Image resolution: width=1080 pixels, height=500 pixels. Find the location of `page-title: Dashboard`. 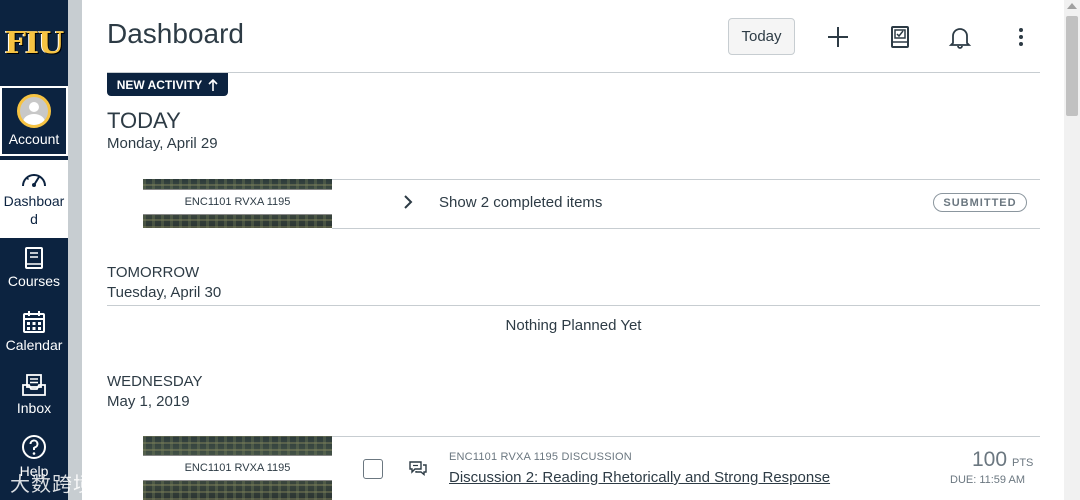

page-title: Dashboard is located at coordinates (175, 33).